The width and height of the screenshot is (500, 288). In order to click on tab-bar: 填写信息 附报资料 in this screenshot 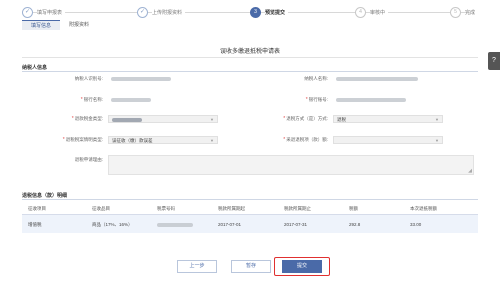, I will do `click(60, 25)`.